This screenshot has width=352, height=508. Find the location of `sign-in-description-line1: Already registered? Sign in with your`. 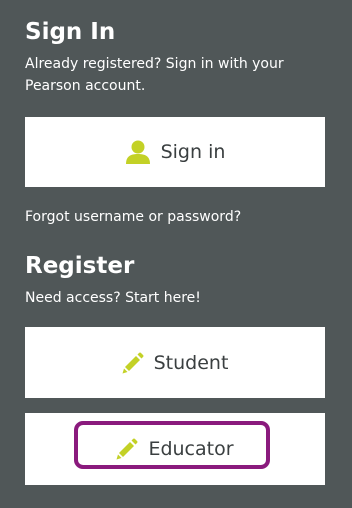

sign-in-description-line1: Already registered? Sign in with your is located at coordinates (154, 64).